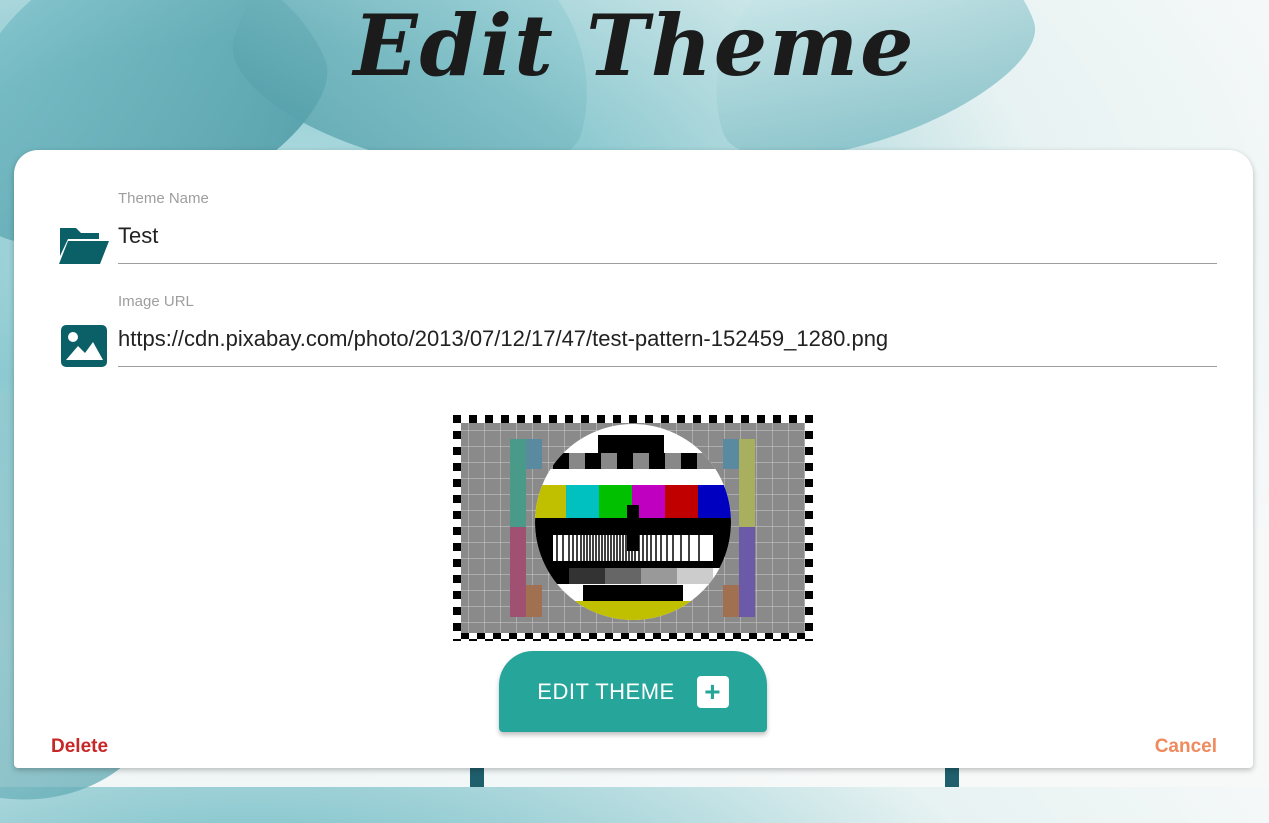  What do you see at coordinates (667, 263) in the screenshot?
I see `theme-name-underline` at bounding box center [667, 263].